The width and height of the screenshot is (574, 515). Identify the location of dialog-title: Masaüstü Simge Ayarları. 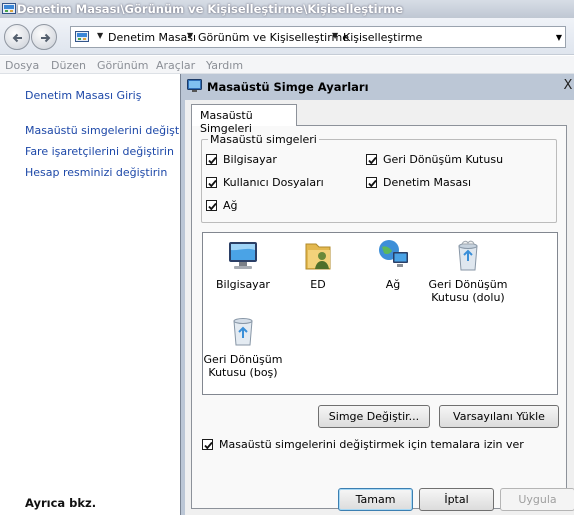
(288, 87).